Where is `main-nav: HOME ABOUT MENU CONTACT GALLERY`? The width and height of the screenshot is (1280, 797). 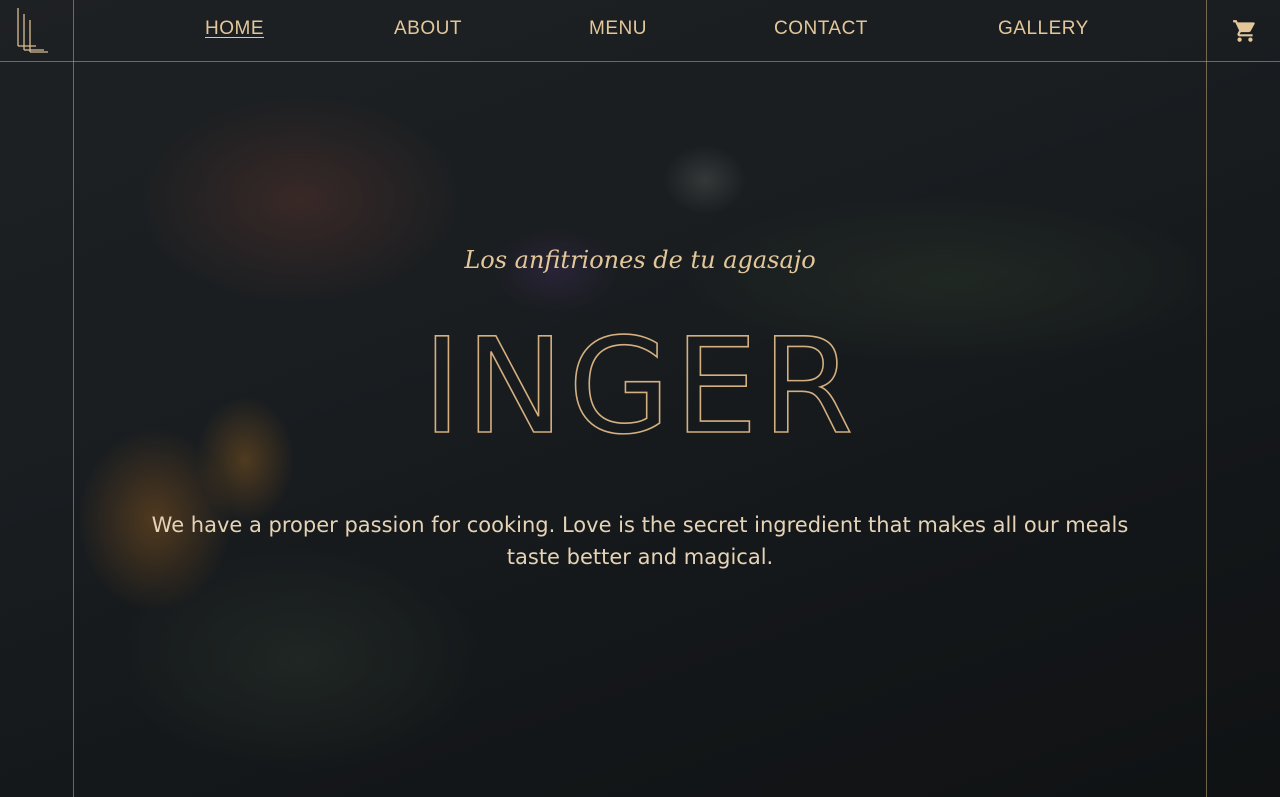
main-nav: HOME ABOUT MENU CONTACT GALLERY is located at coordinates (640, 30).